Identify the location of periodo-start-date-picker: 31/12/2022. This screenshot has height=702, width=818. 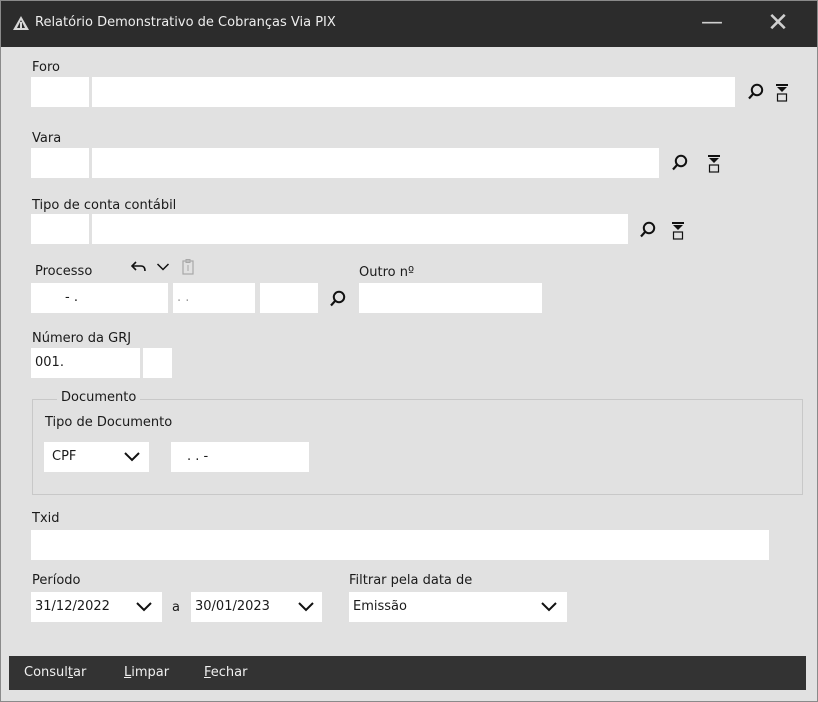
(96, 607).